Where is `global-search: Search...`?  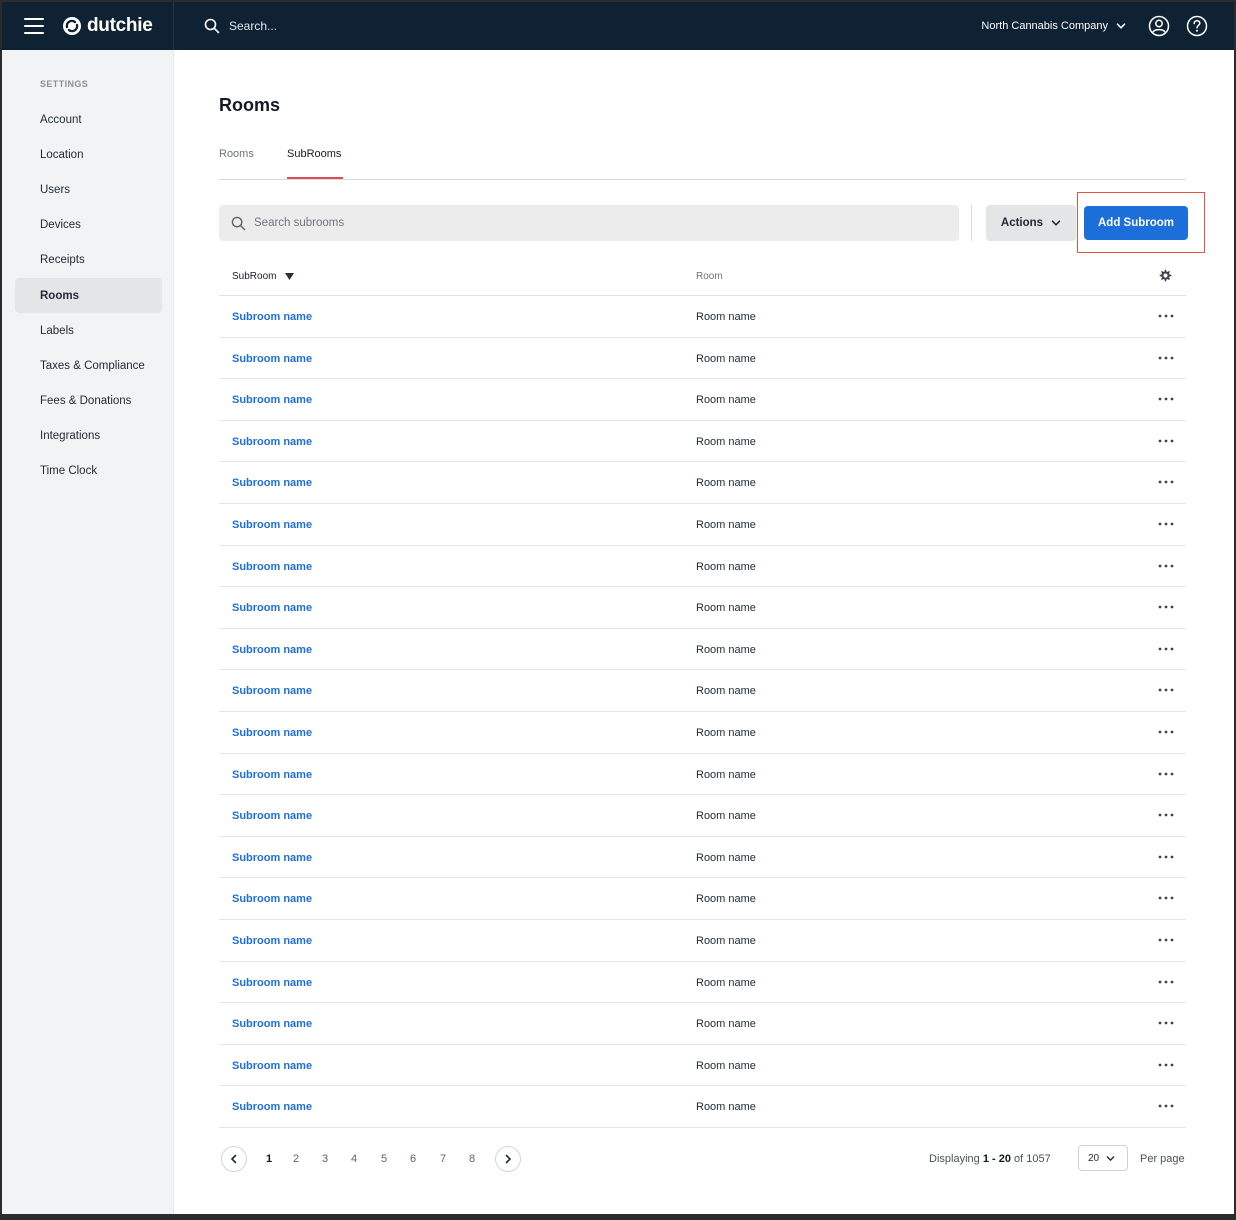 global-search: Search... is located at coordinates (592, 26).